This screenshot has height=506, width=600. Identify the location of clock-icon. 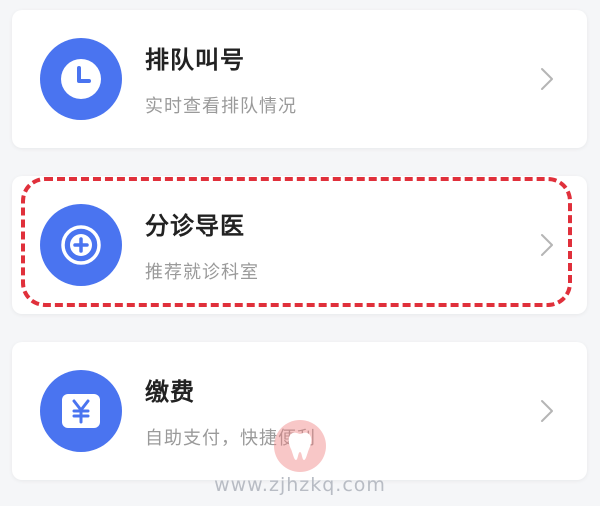
(81, 79).